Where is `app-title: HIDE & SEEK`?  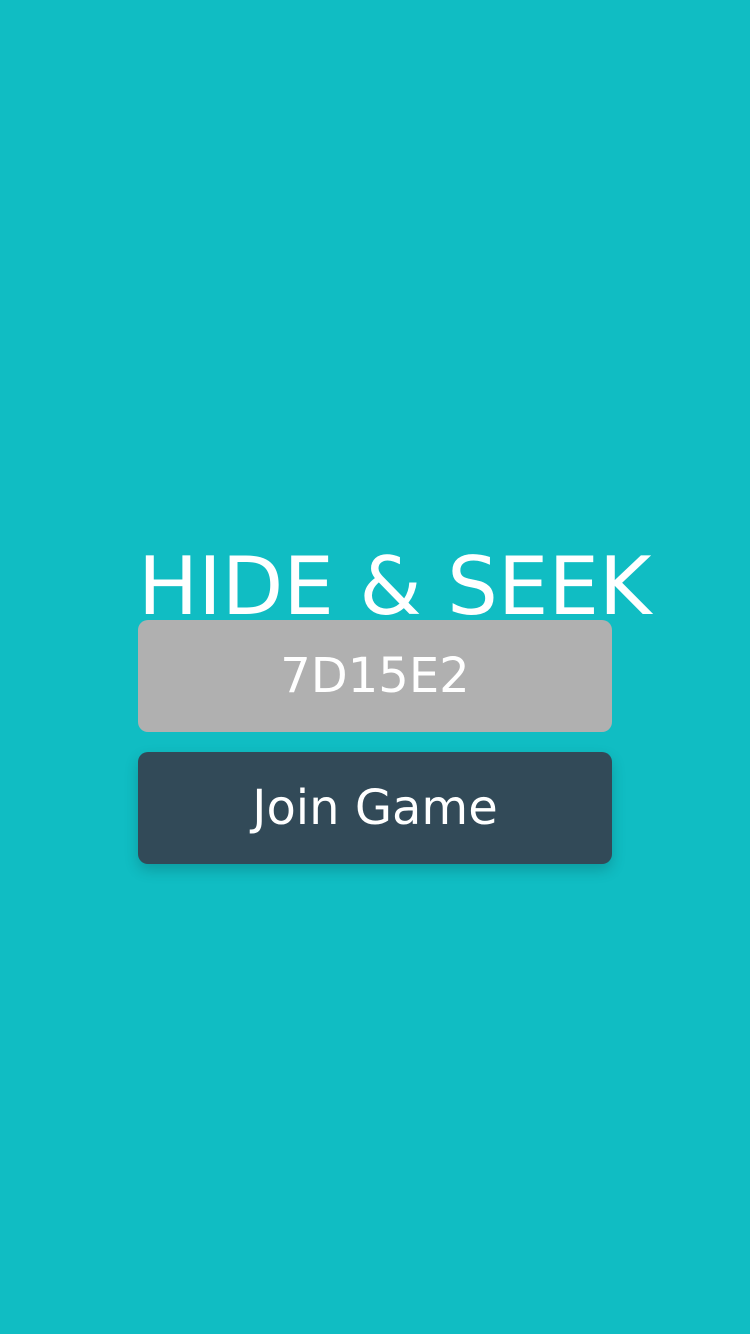 app-title: HIDE & SEEK is located at coordinates (395, 586).